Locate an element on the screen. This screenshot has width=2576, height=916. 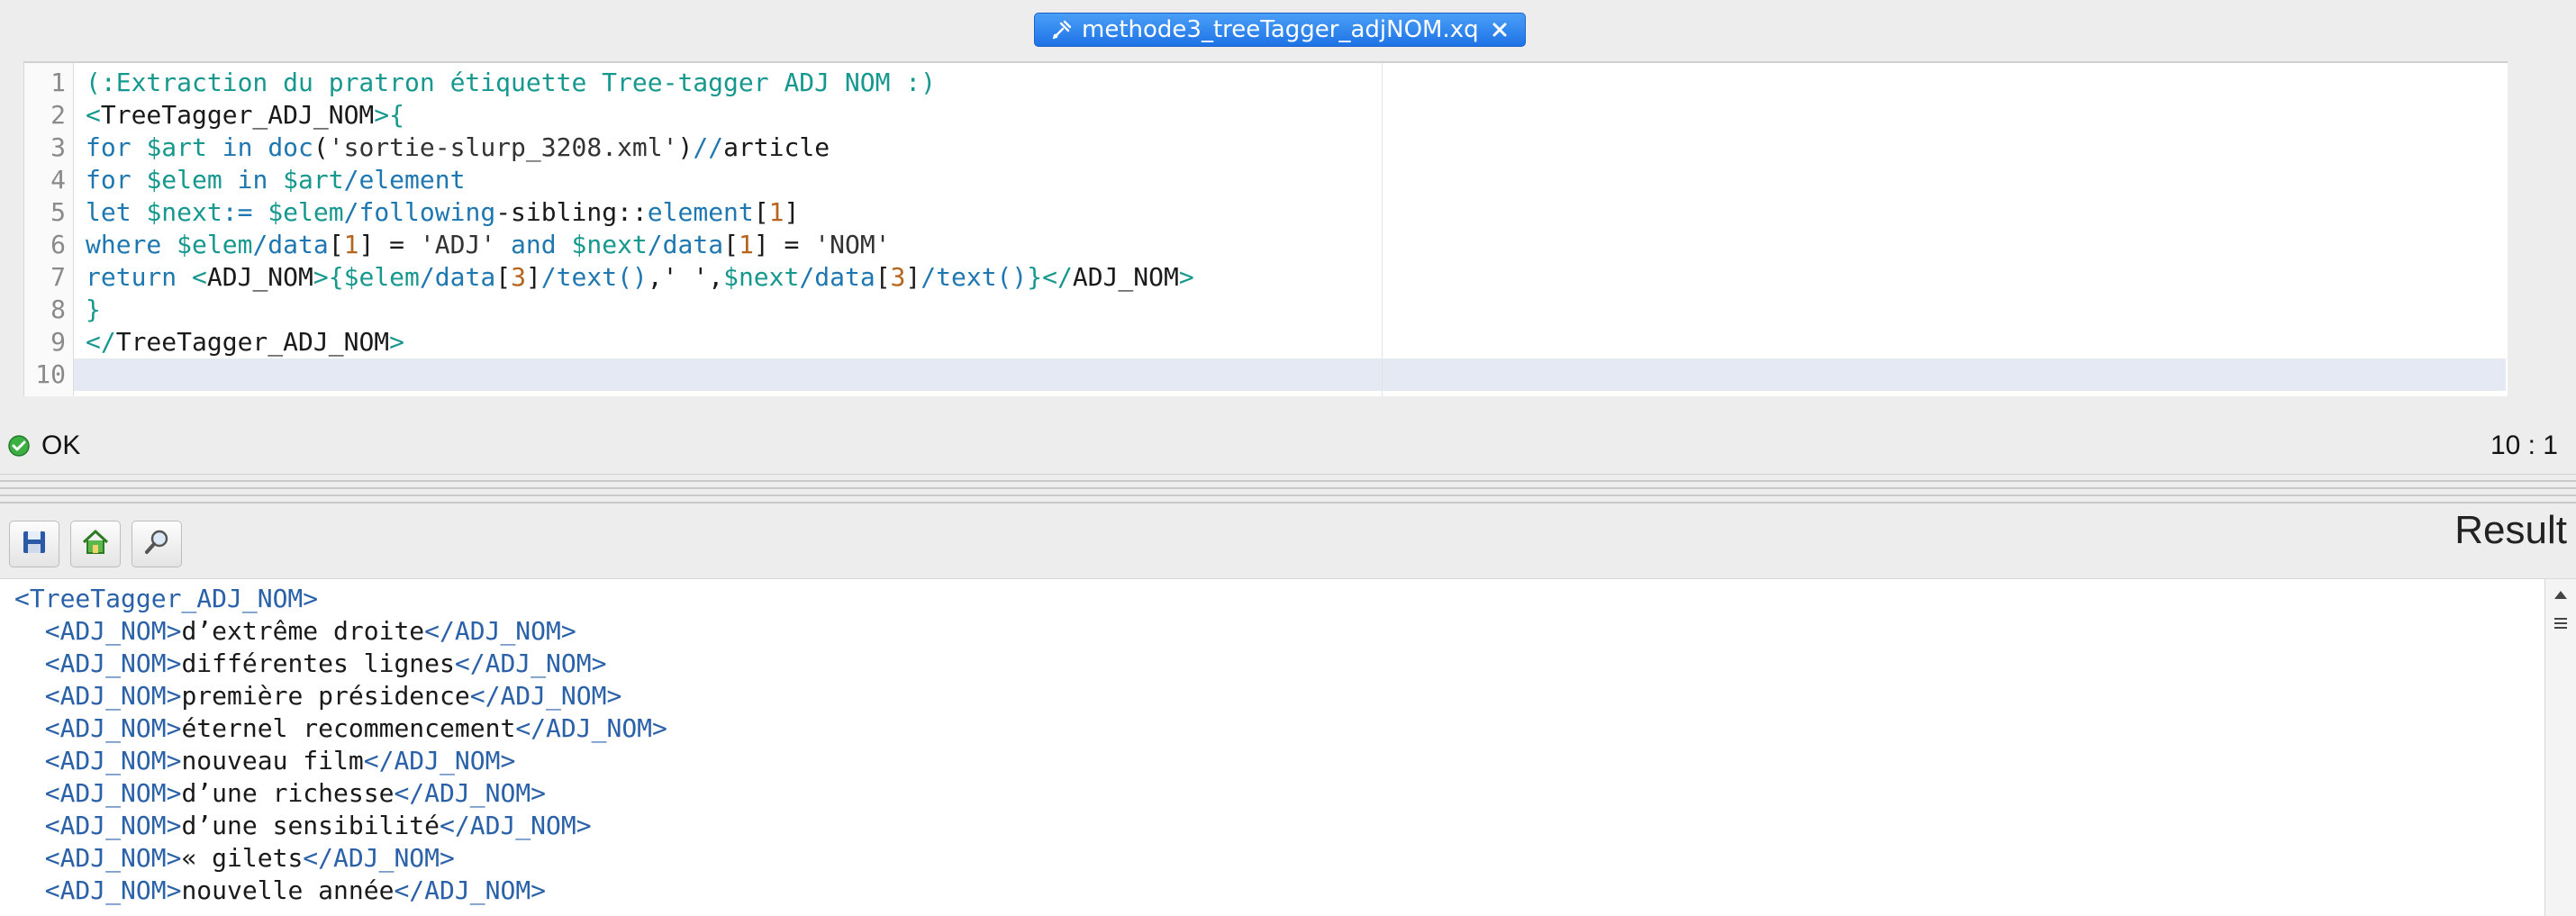
xquery-file-icon is located at coordinates (1062, 29).